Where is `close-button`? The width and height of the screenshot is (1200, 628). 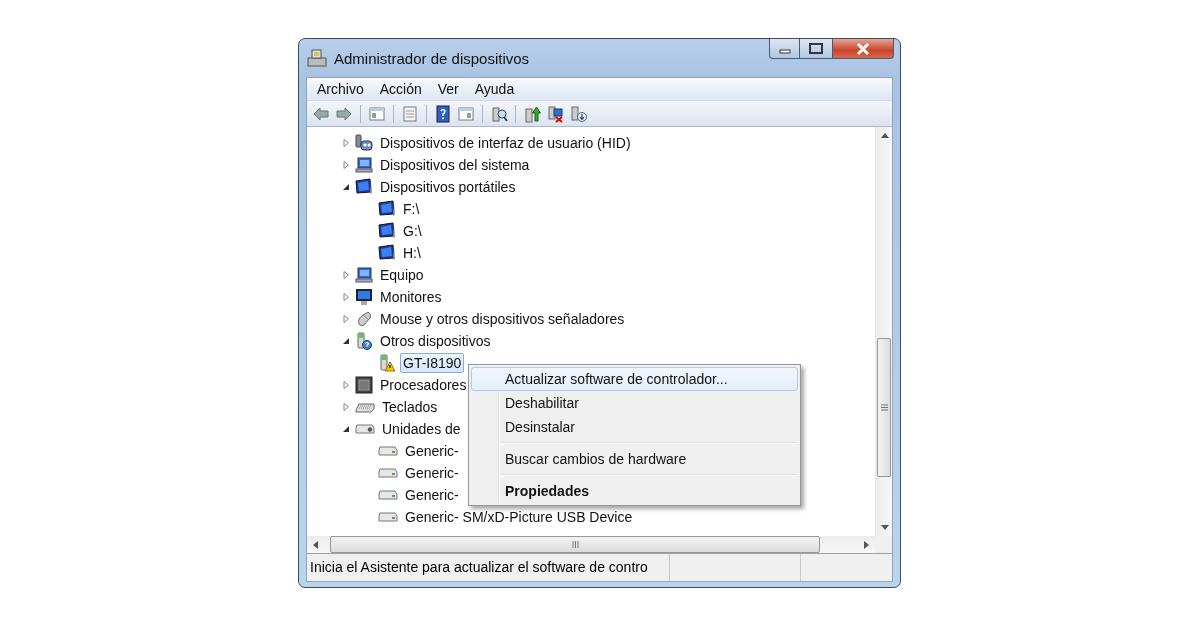
close-button is located at coordinates (863, 49).